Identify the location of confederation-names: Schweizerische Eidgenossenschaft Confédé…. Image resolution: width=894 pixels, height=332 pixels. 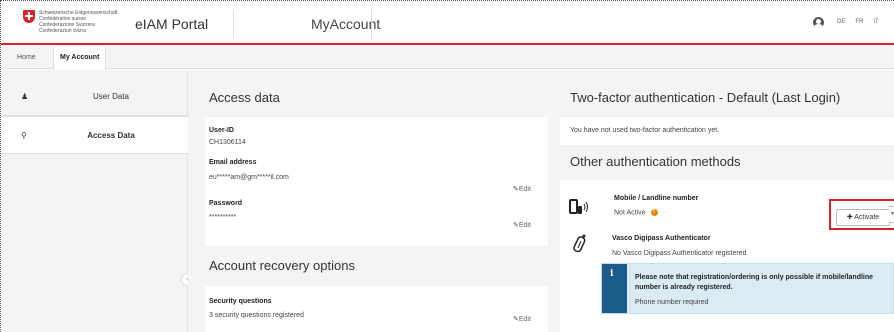
(78, 22).